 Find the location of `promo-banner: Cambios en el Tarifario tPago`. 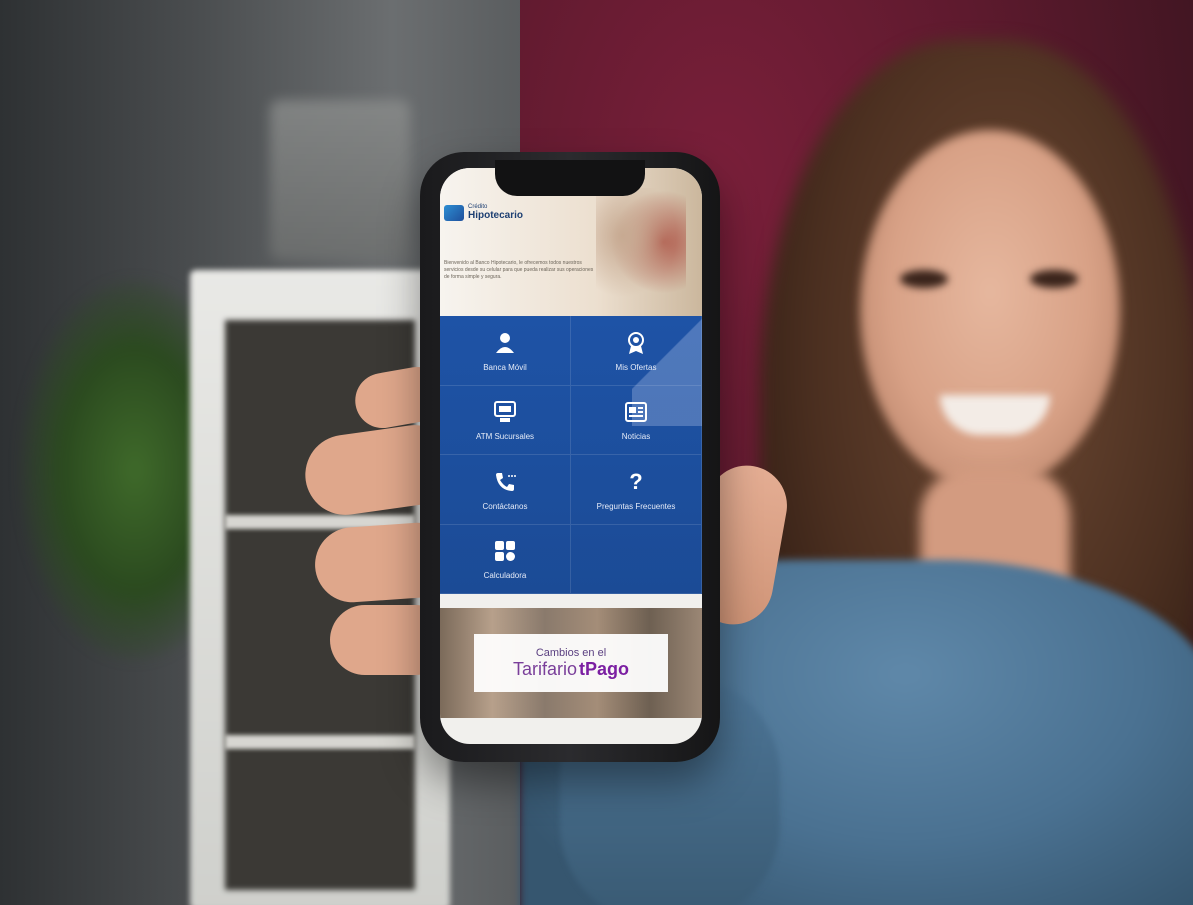

promo-banner: Cambios en el Tarifario tPago is located at coordinates (571, 663).